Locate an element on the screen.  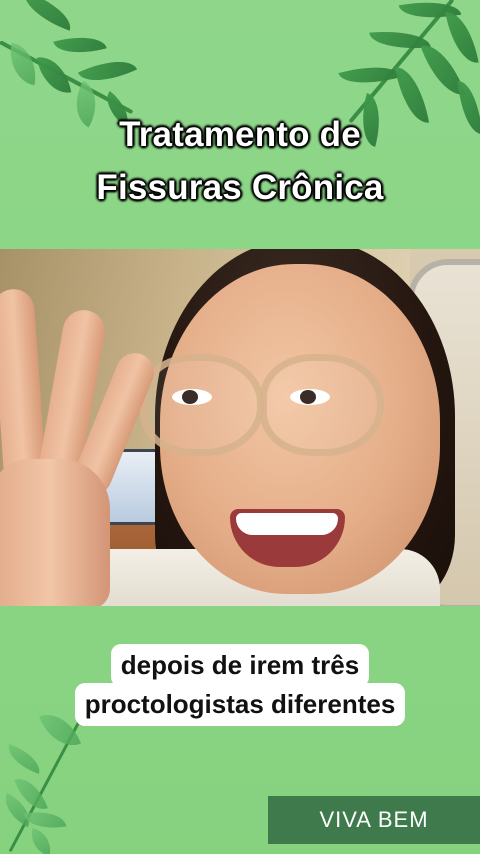
caption-line-2: proctologistas diferentes is located at coordinates (240, 704).